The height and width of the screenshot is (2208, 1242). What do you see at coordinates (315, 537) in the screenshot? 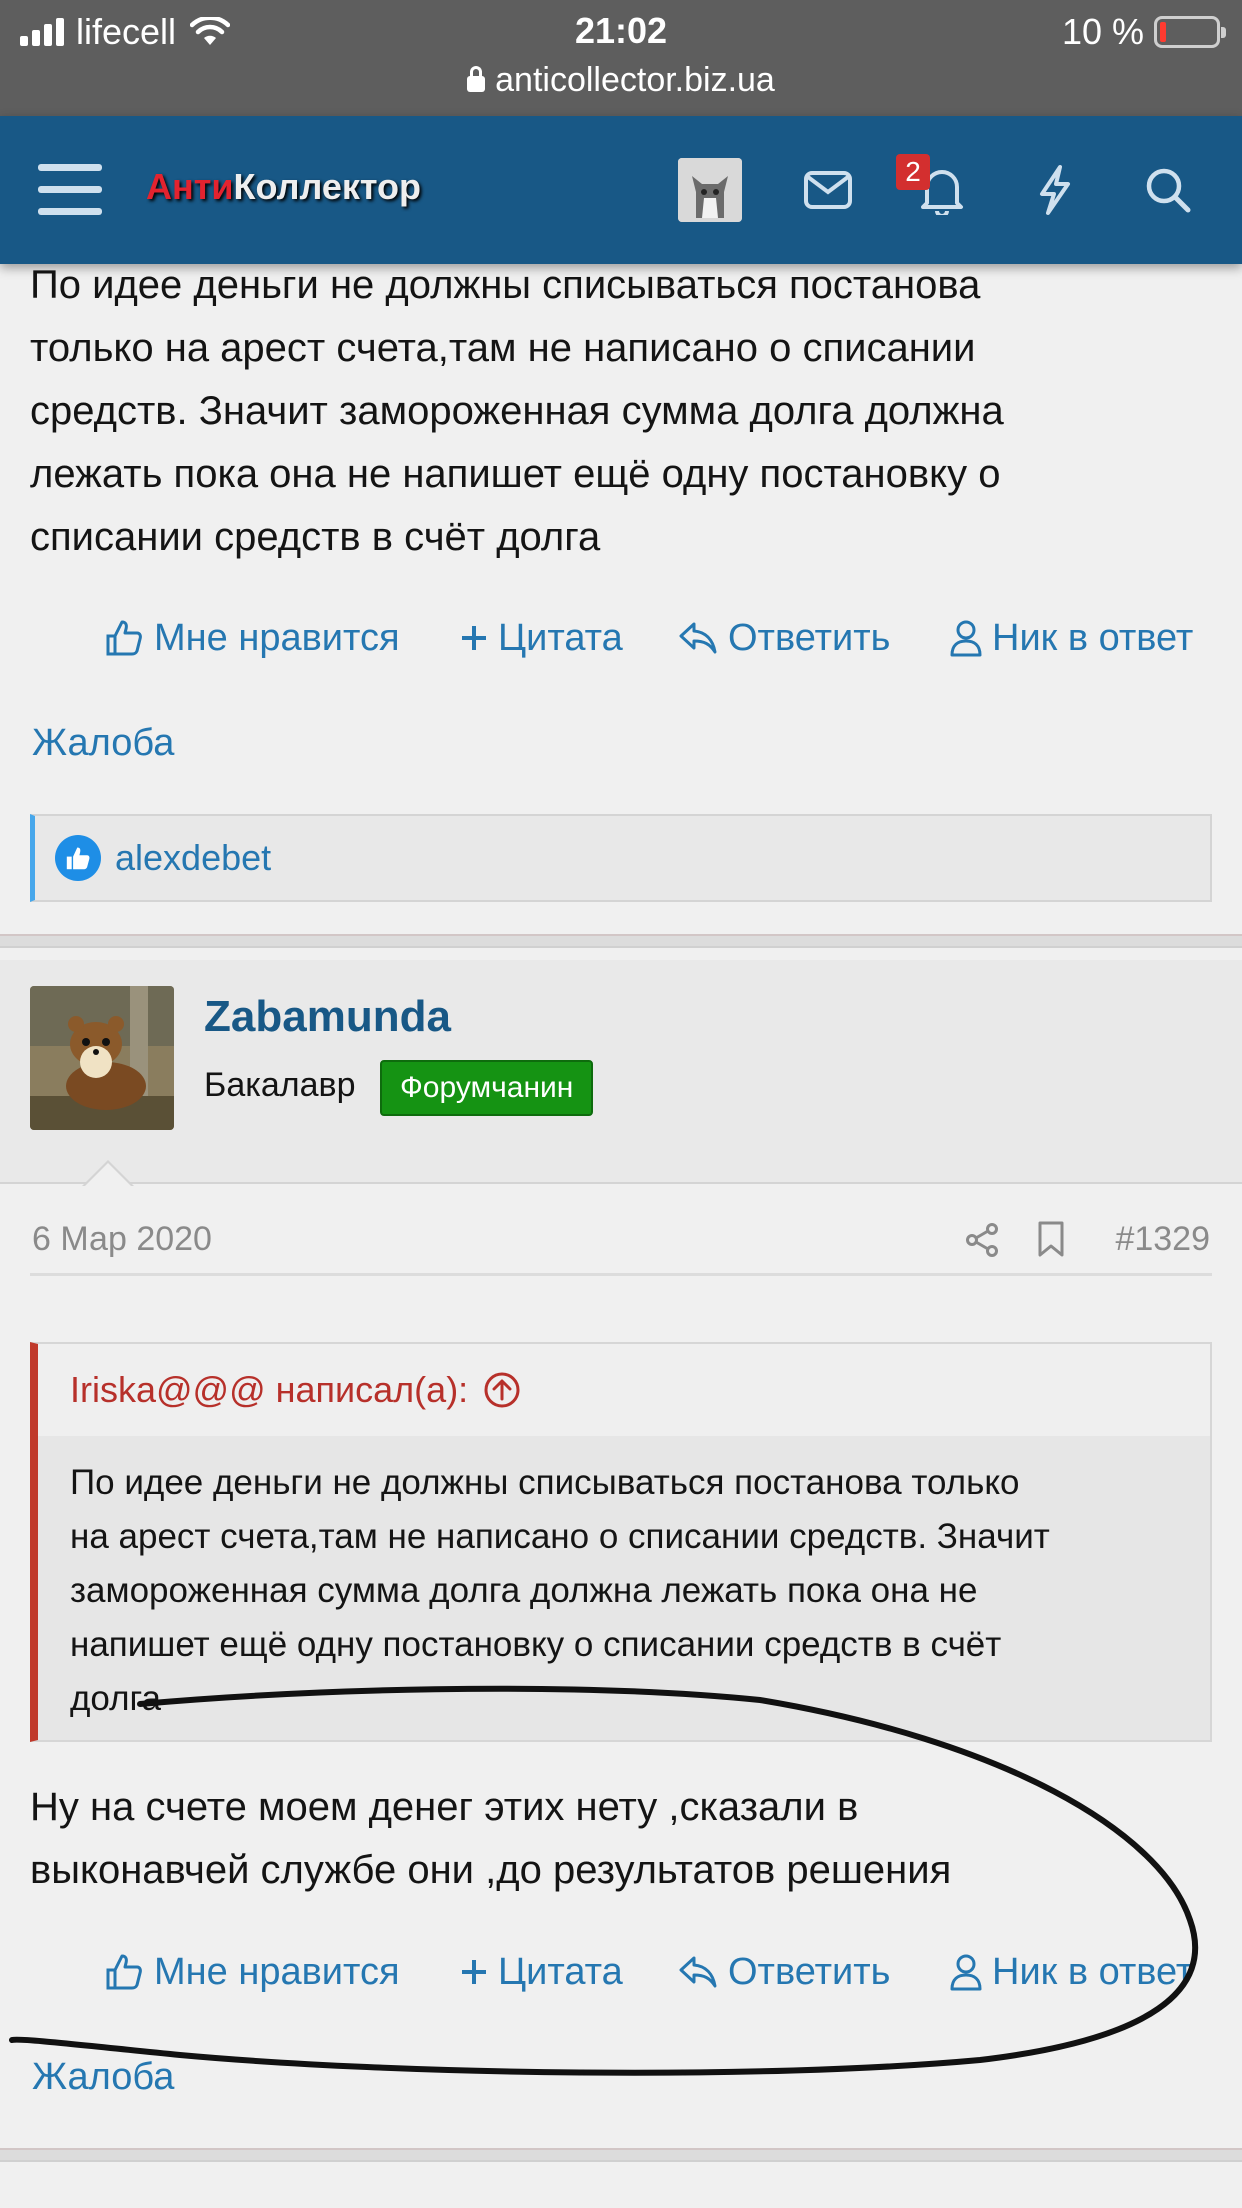
I see `text-line: списании средств в счёт долга` at bounding box center [315, 537].